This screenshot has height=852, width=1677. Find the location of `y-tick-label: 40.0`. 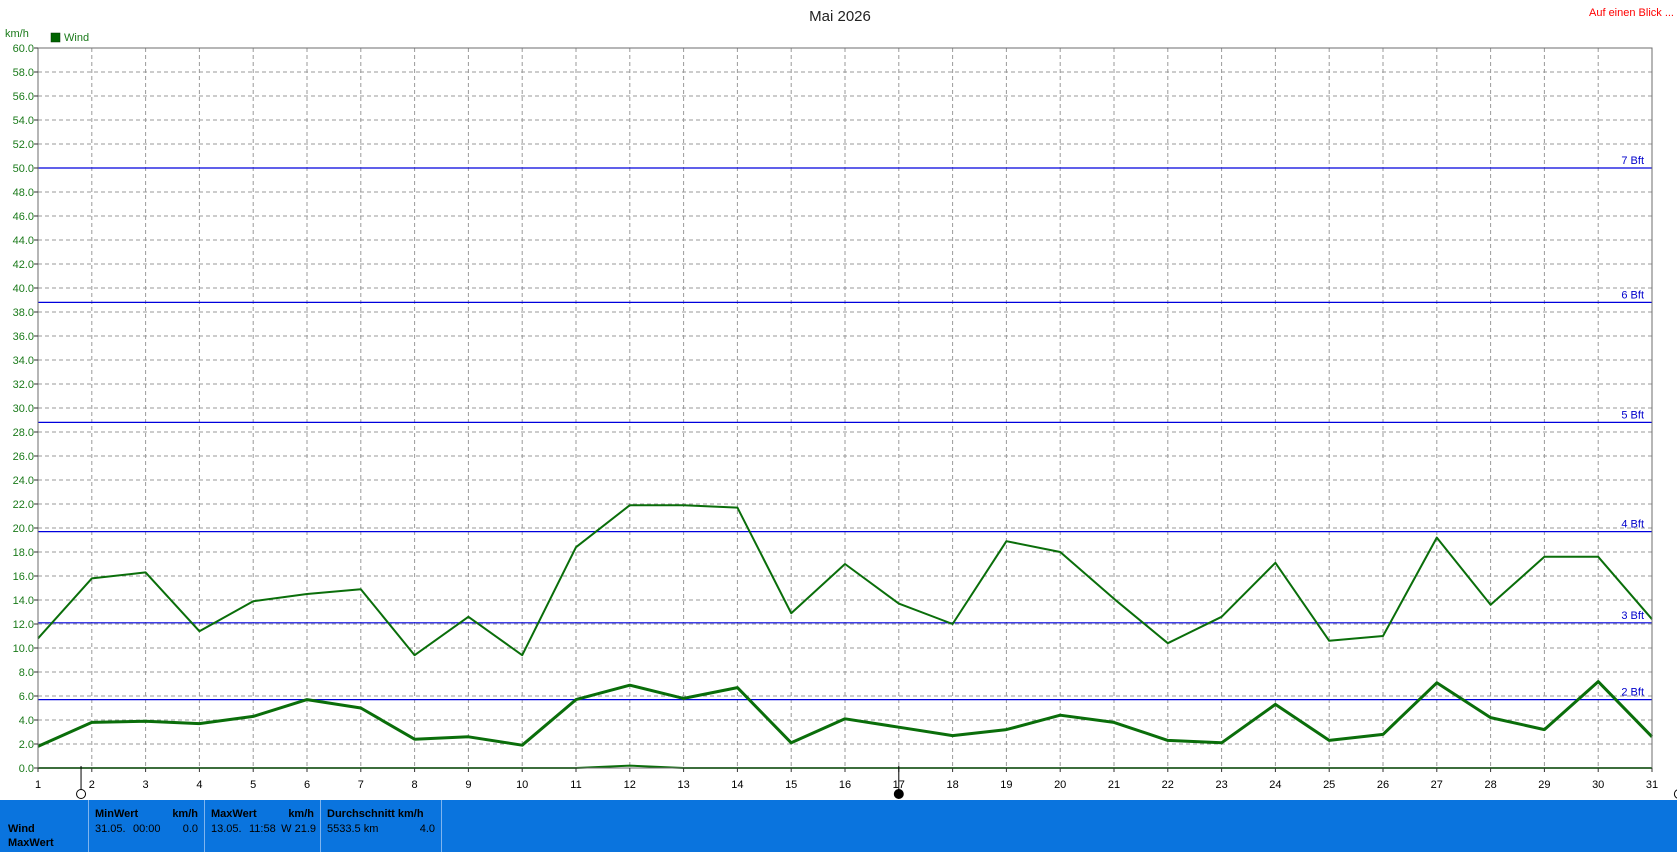

y-tick-label: 40.0 is located at coordinates (23, 289).